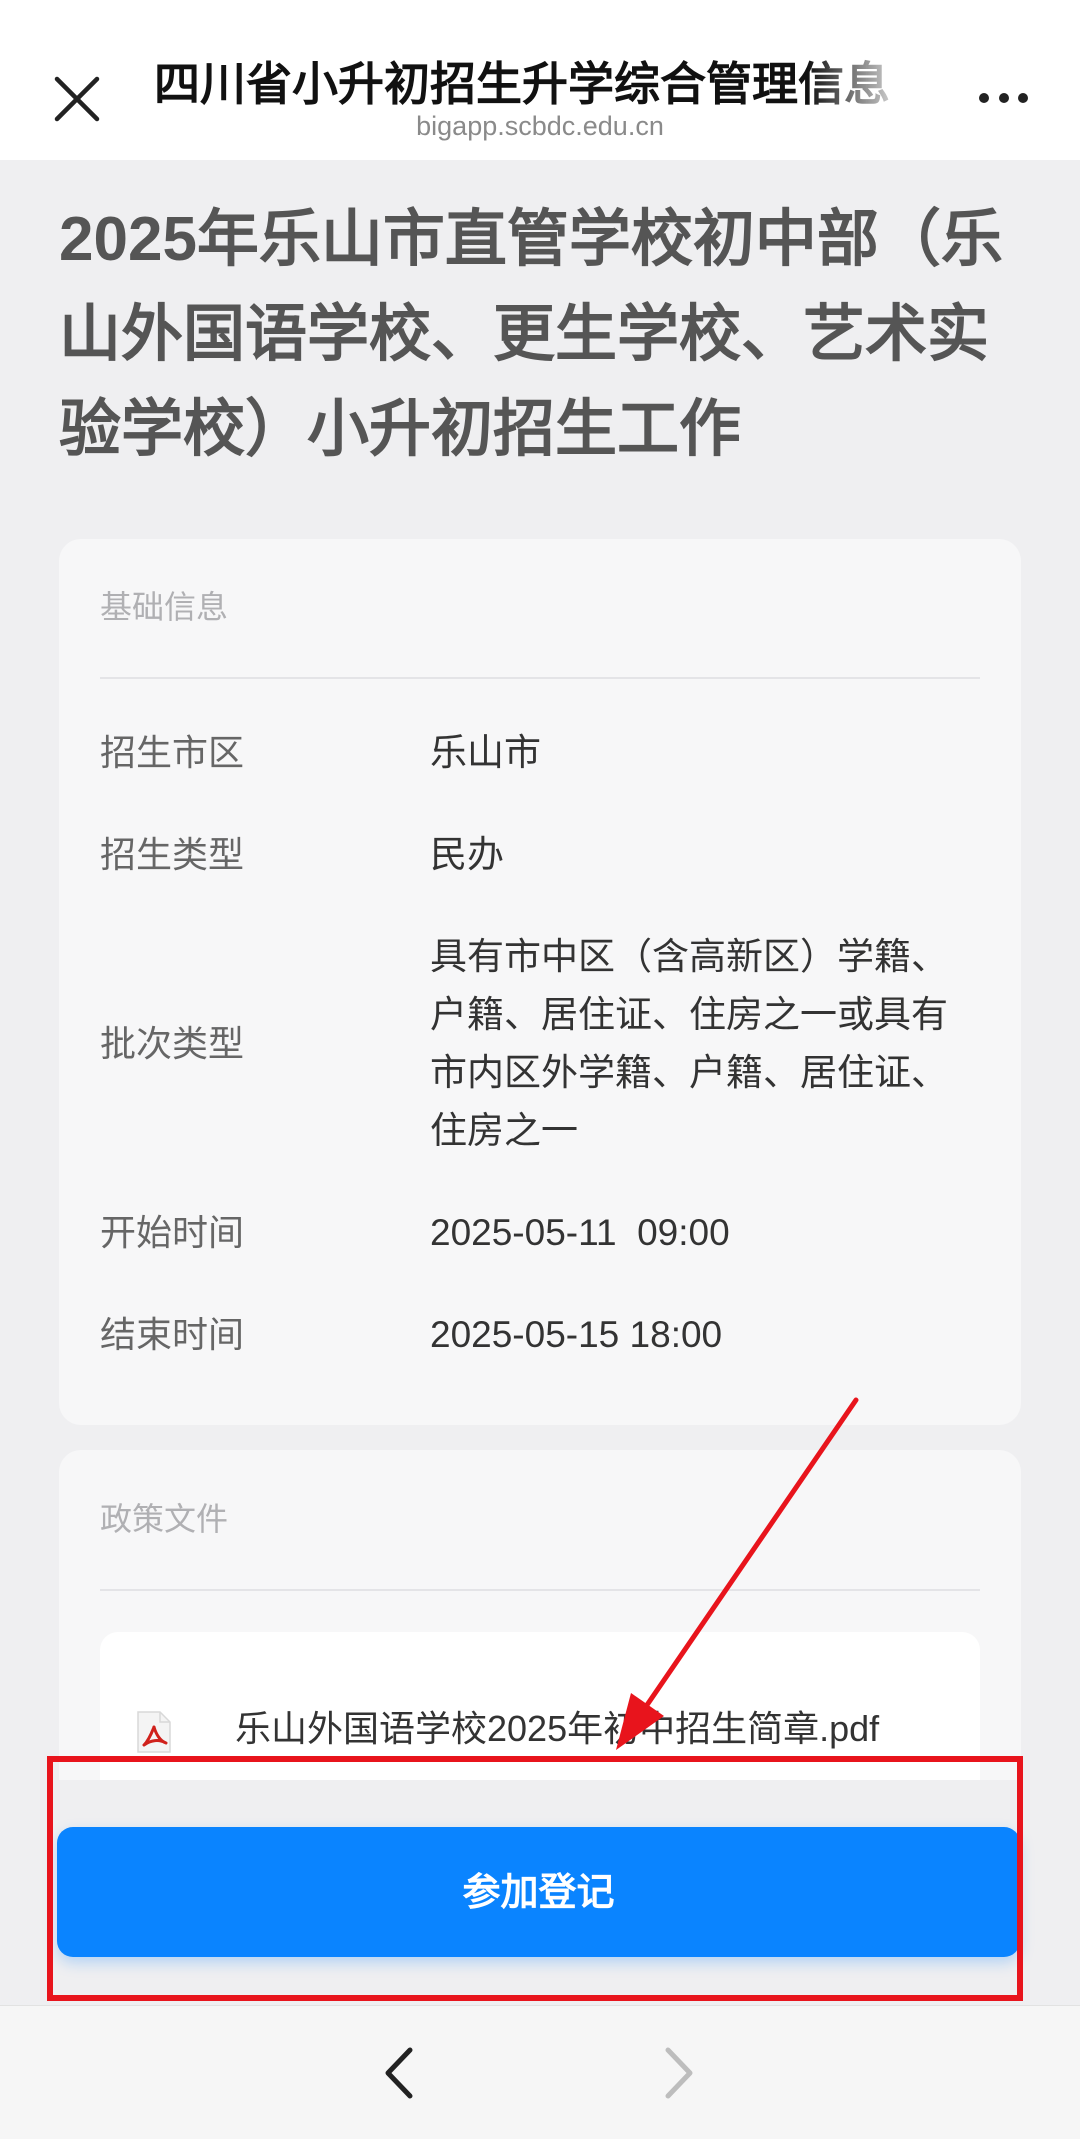  I want to click on browser-header: 四川省小升初招生升学综合管理信息 bigapp.scbdc.edu.cn, so click(540, 80).